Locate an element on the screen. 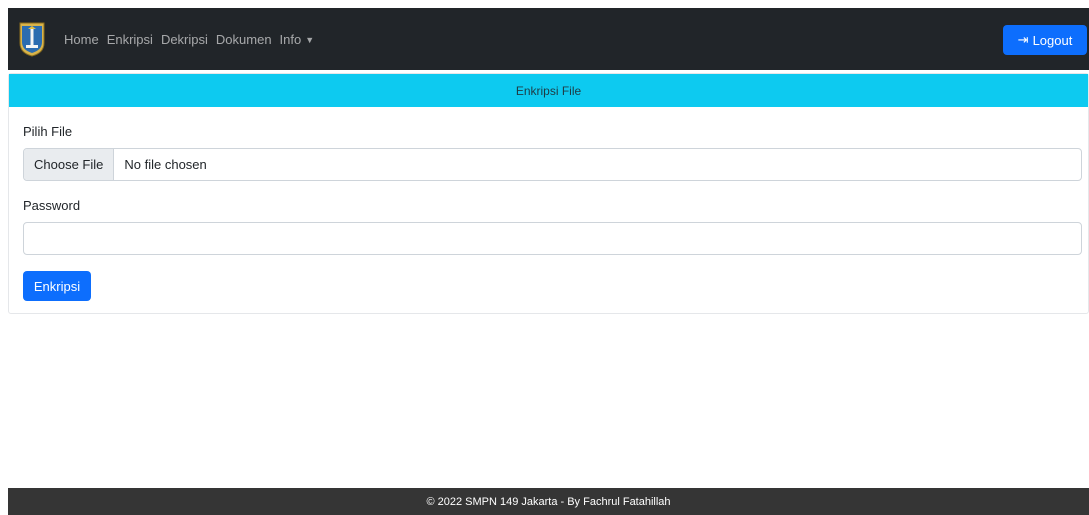 Image resolution: width=1089 pixels, height=515 pixels. card-header: Enkripsi File is located at coordinates (548, 90).